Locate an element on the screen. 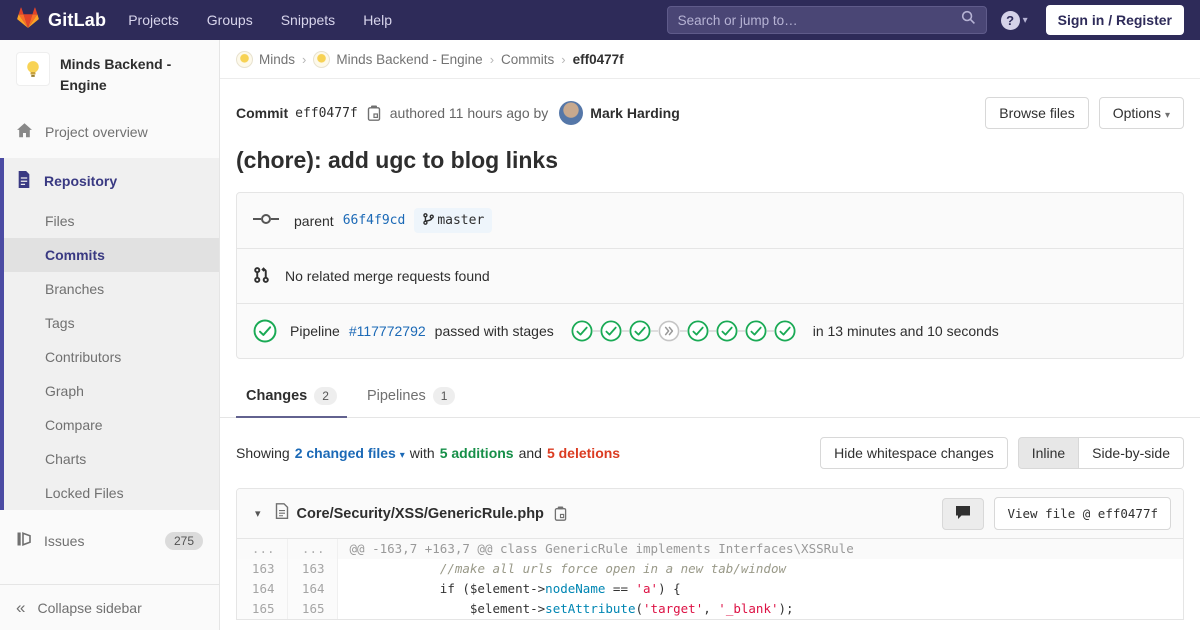 Image resolution: width=1200 pixels, height=630 pixels. sidebar-item-repository: Repository is located at coordinates (111, 181).